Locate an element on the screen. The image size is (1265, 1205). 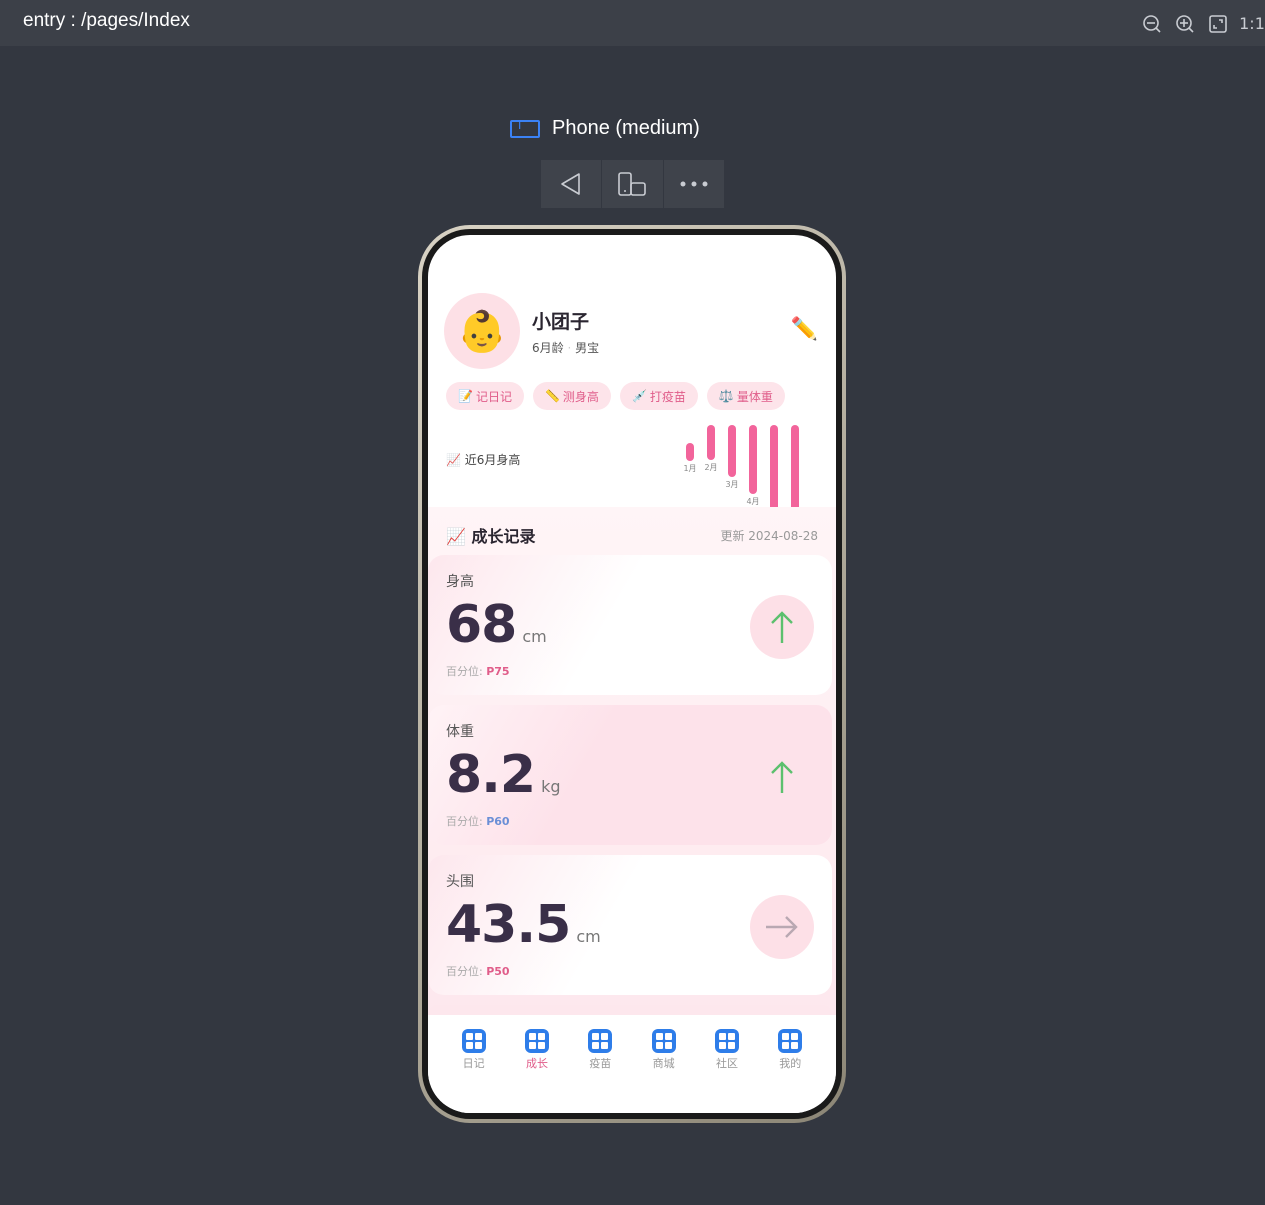
bar-label: 4月 is located at coordinates (753, 501).